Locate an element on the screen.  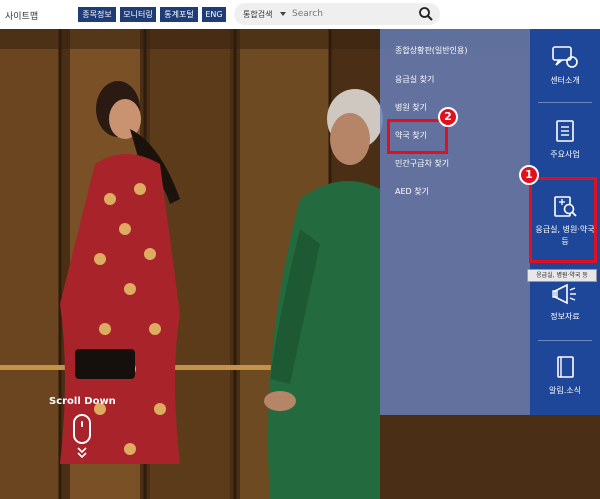
top-button-monitoring: 모니터링 is located at coordinates (138, 14).